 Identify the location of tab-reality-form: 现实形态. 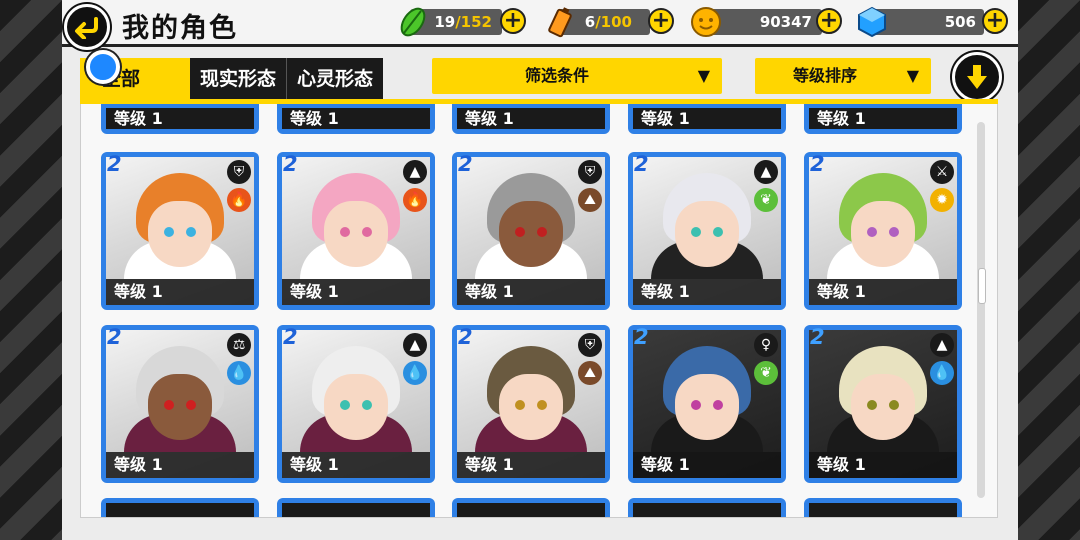
(238, 79).